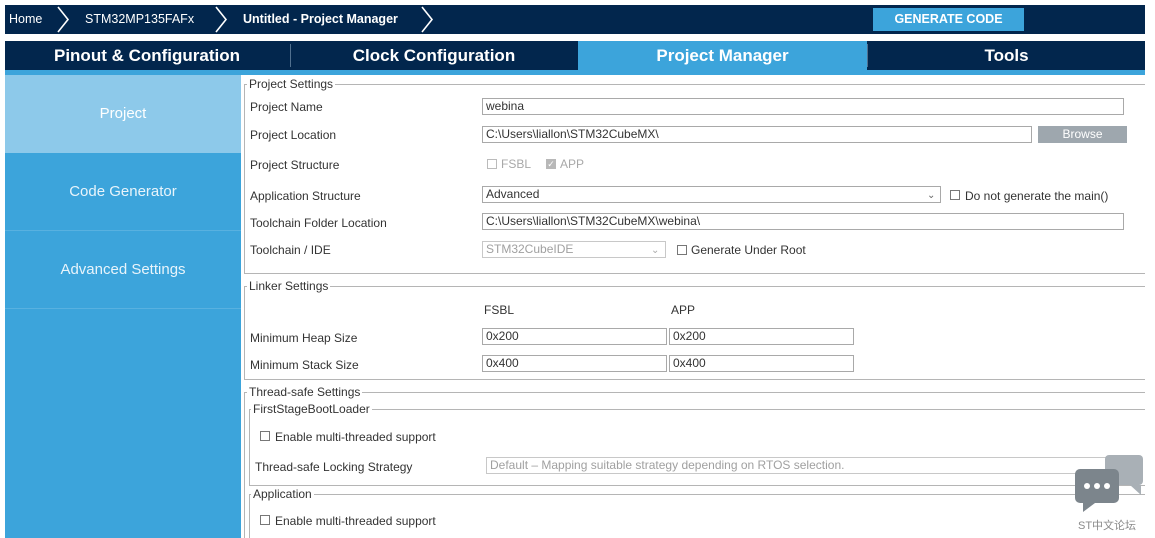 This screenshot has height=538, width=1155. I want to click on sidebar-item-advanced-settings: Advanced Settings, so click(123, 269).